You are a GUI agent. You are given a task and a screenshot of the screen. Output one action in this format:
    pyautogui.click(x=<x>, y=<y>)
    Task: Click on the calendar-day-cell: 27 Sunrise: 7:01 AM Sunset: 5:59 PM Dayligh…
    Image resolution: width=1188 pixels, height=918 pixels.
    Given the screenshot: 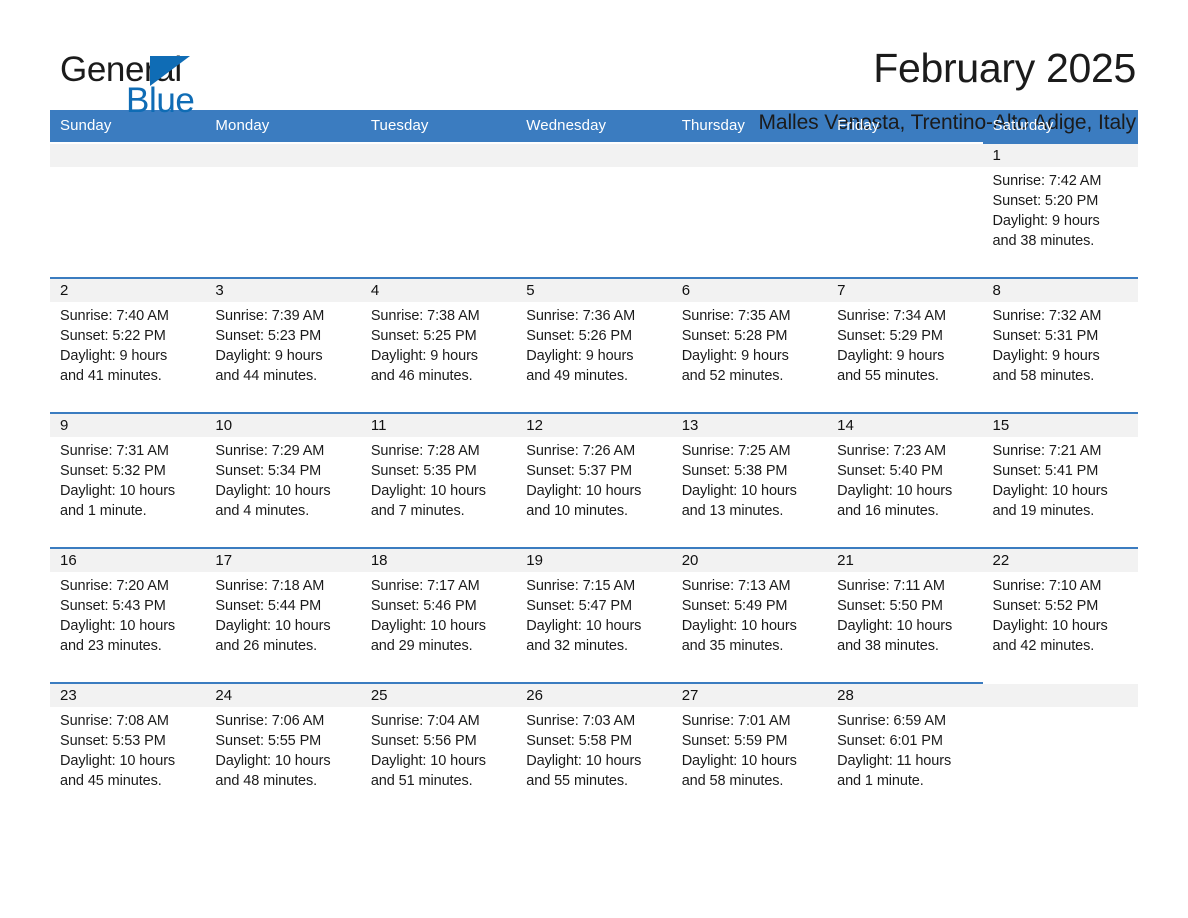 What is the action you would take?
    pyautogui.click(x=749, y=750)
    